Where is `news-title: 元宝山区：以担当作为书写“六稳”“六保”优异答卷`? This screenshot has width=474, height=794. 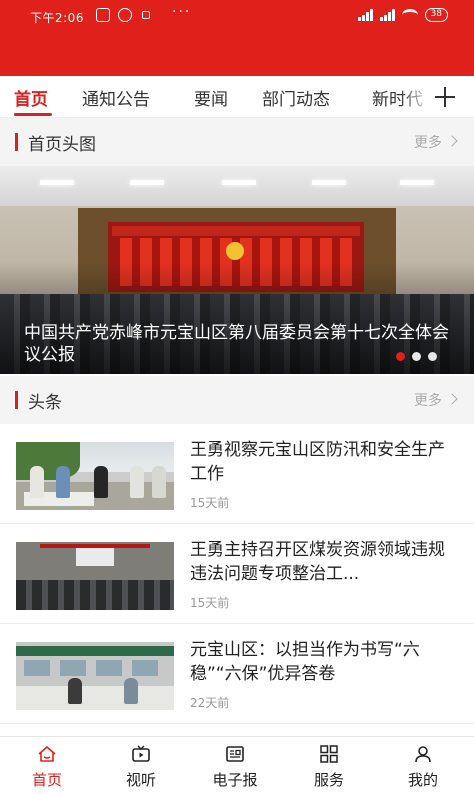 news-title: 元宝山区：以担当作为书写“六稳”“六保”优异答卷 is located at coordinates (305, 662).